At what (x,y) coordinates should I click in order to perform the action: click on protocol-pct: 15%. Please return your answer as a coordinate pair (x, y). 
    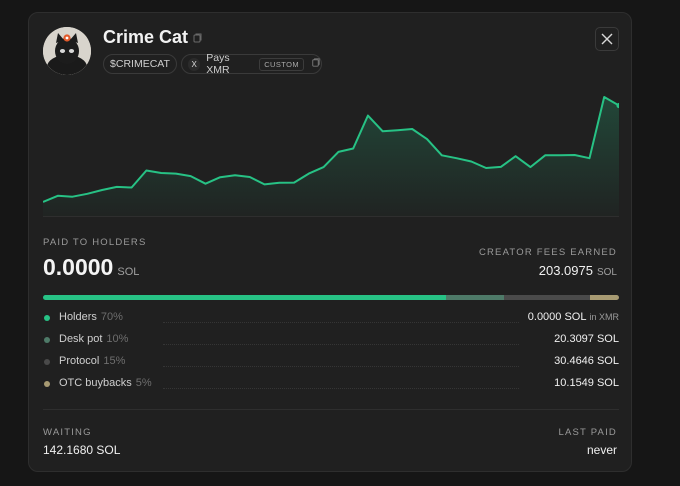
    Looking at the image, I should click on (114, 361).